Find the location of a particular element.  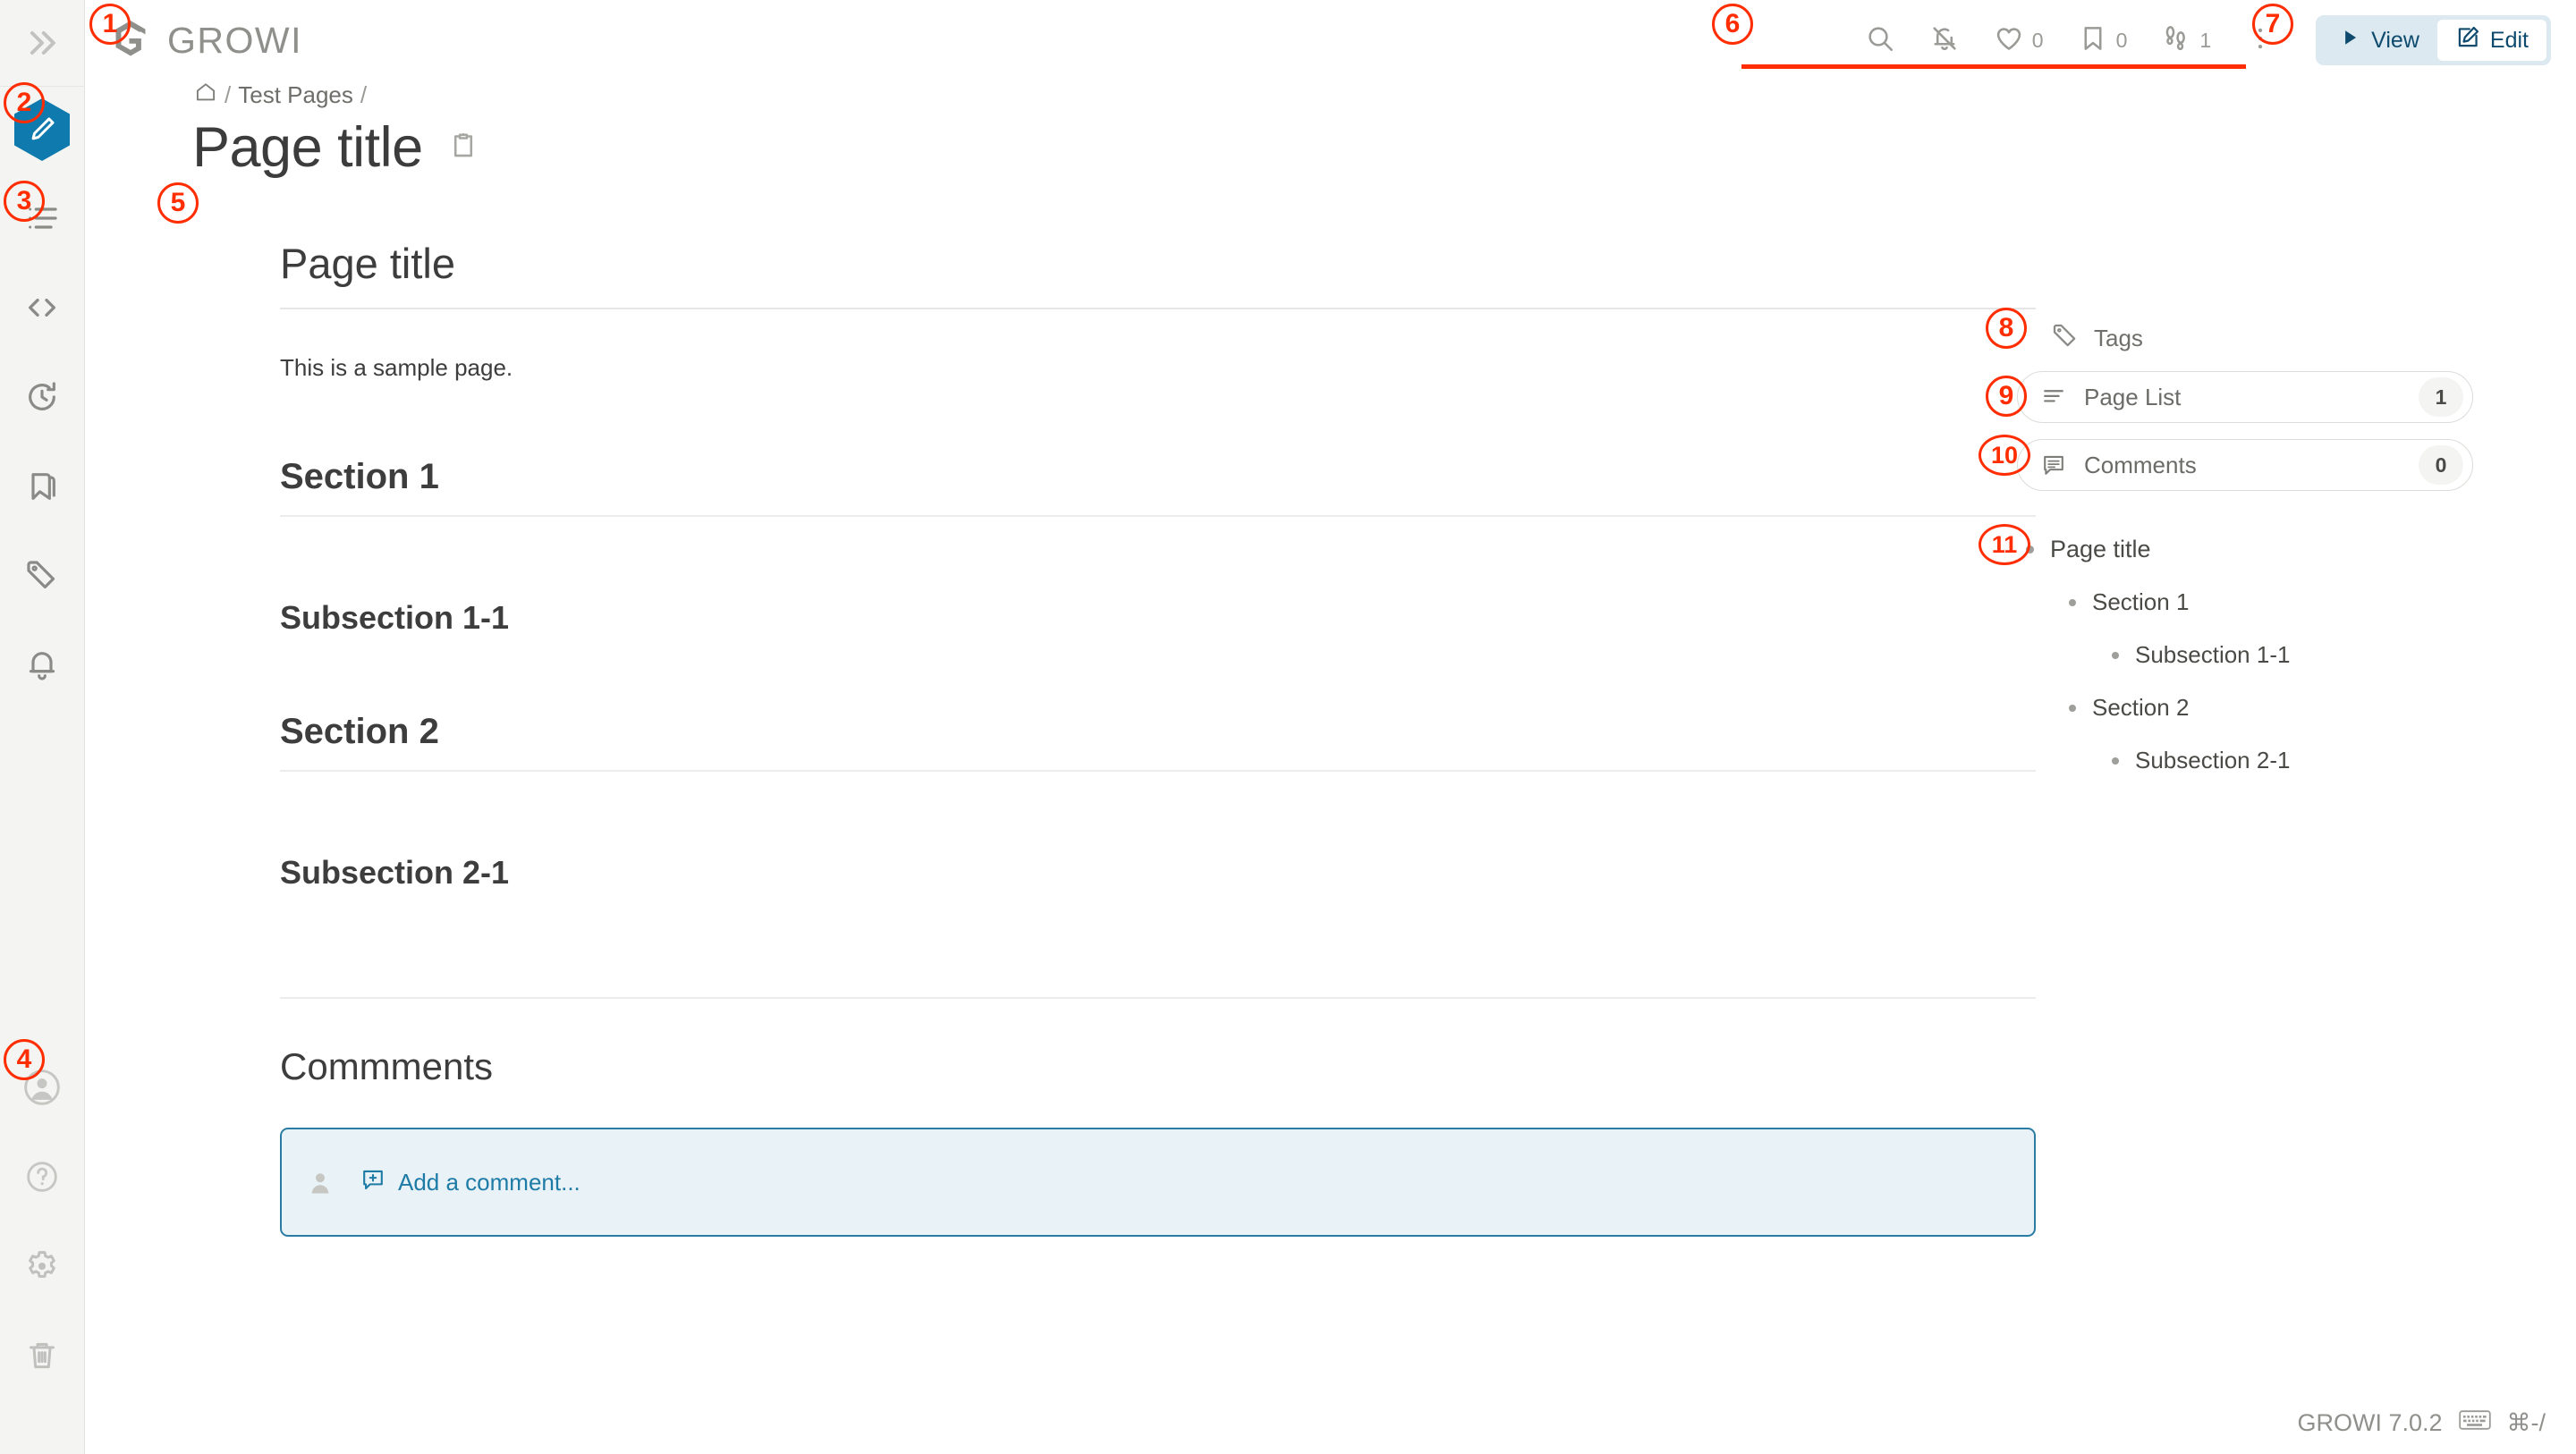

top-bar-actions: 0 0 1 View Edit is located at coordinates (2212, 40).